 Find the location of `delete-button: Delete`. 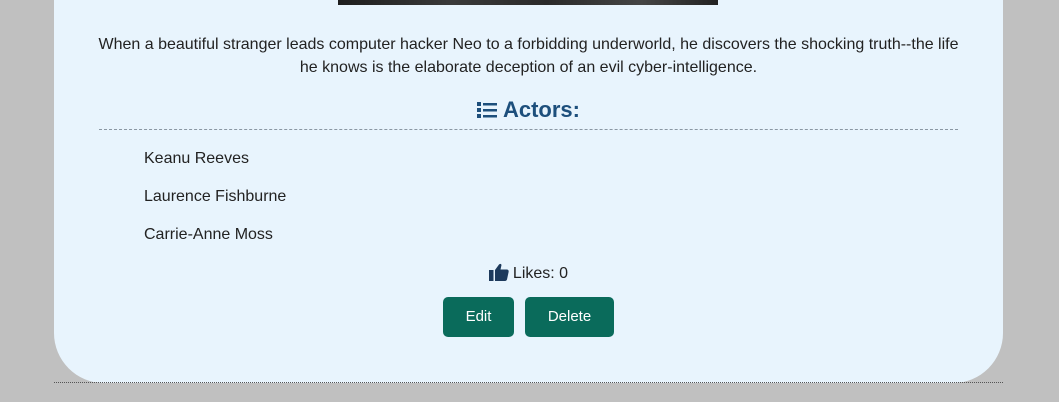

delete-button: Delete is located at coordinates (569, 317).